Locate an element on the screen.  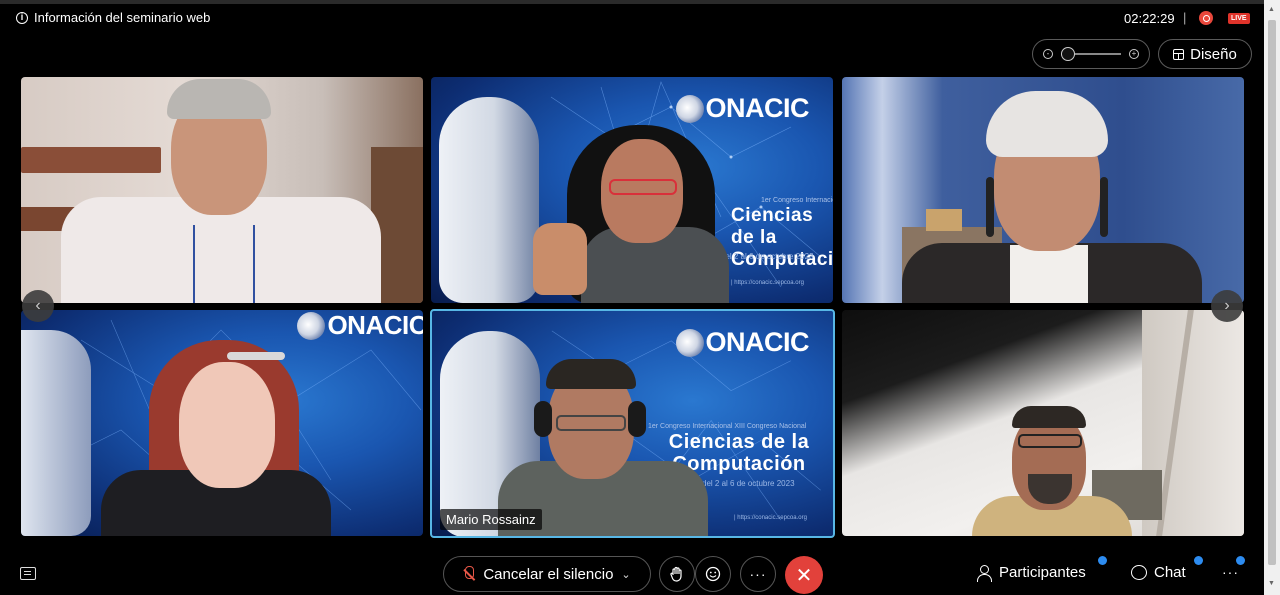
lanyard is located at coordinates (224, 264).